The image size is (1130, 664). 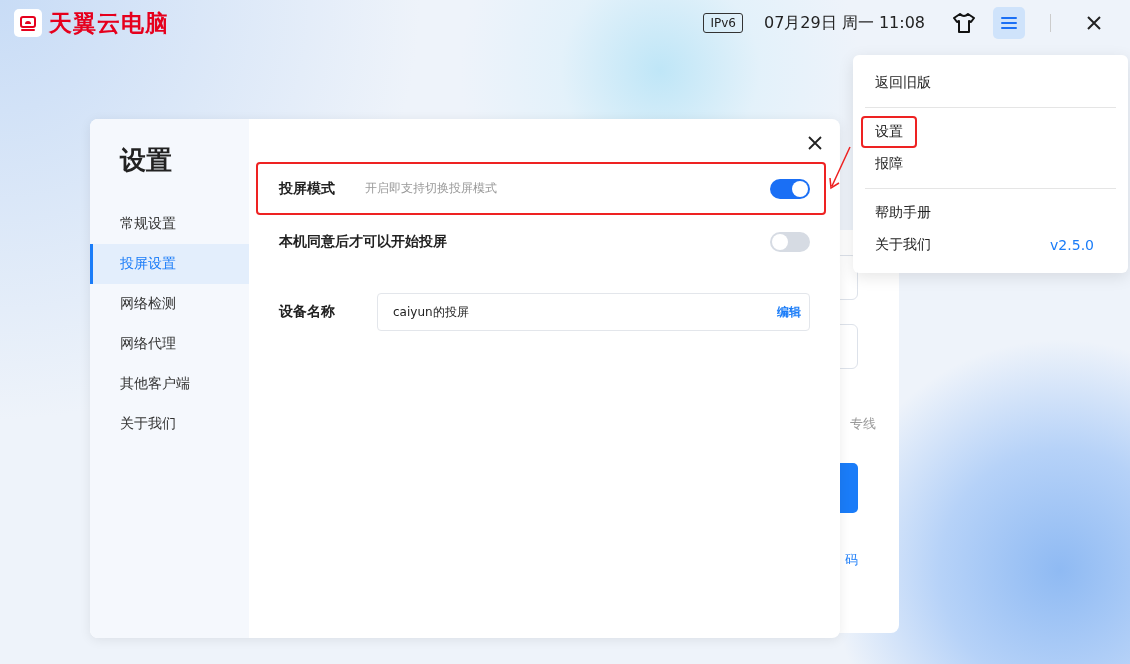 I want to click on date-time: 07月29日 周一 11:08, so click(x=844, y=23).